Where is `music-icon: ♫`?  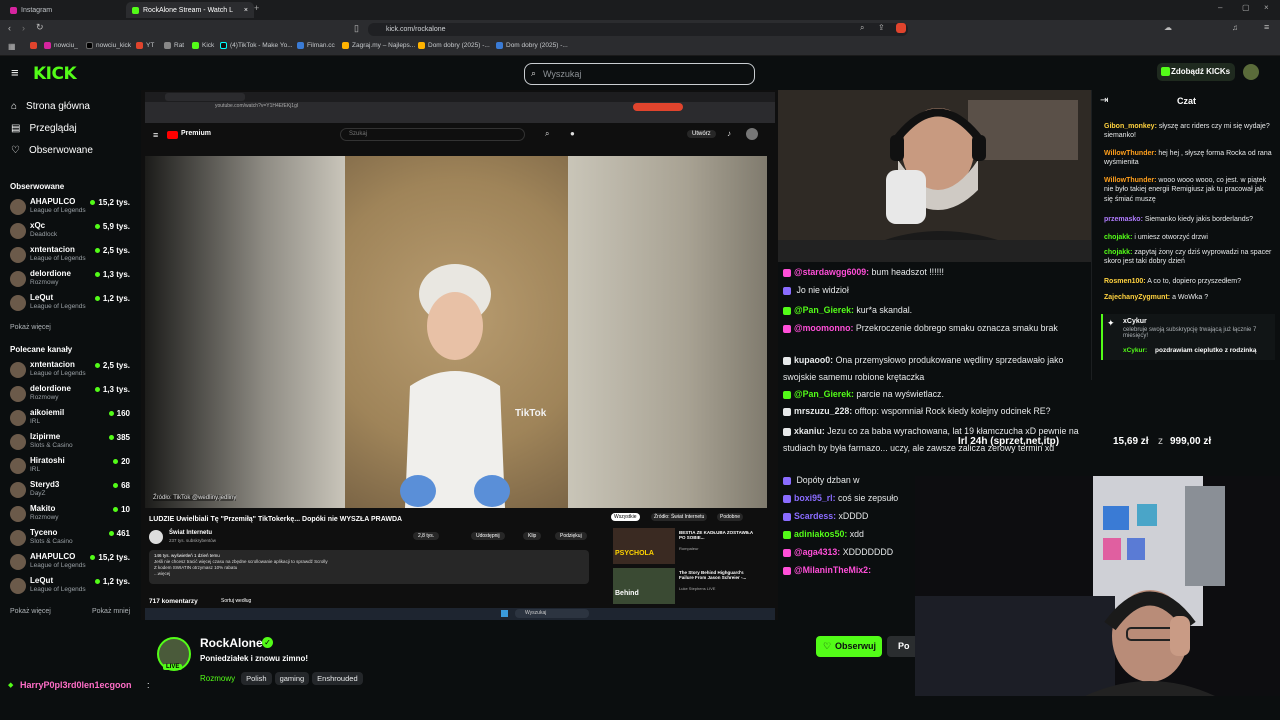
music-icon: ♫ is located at coordinates (1235, 27).